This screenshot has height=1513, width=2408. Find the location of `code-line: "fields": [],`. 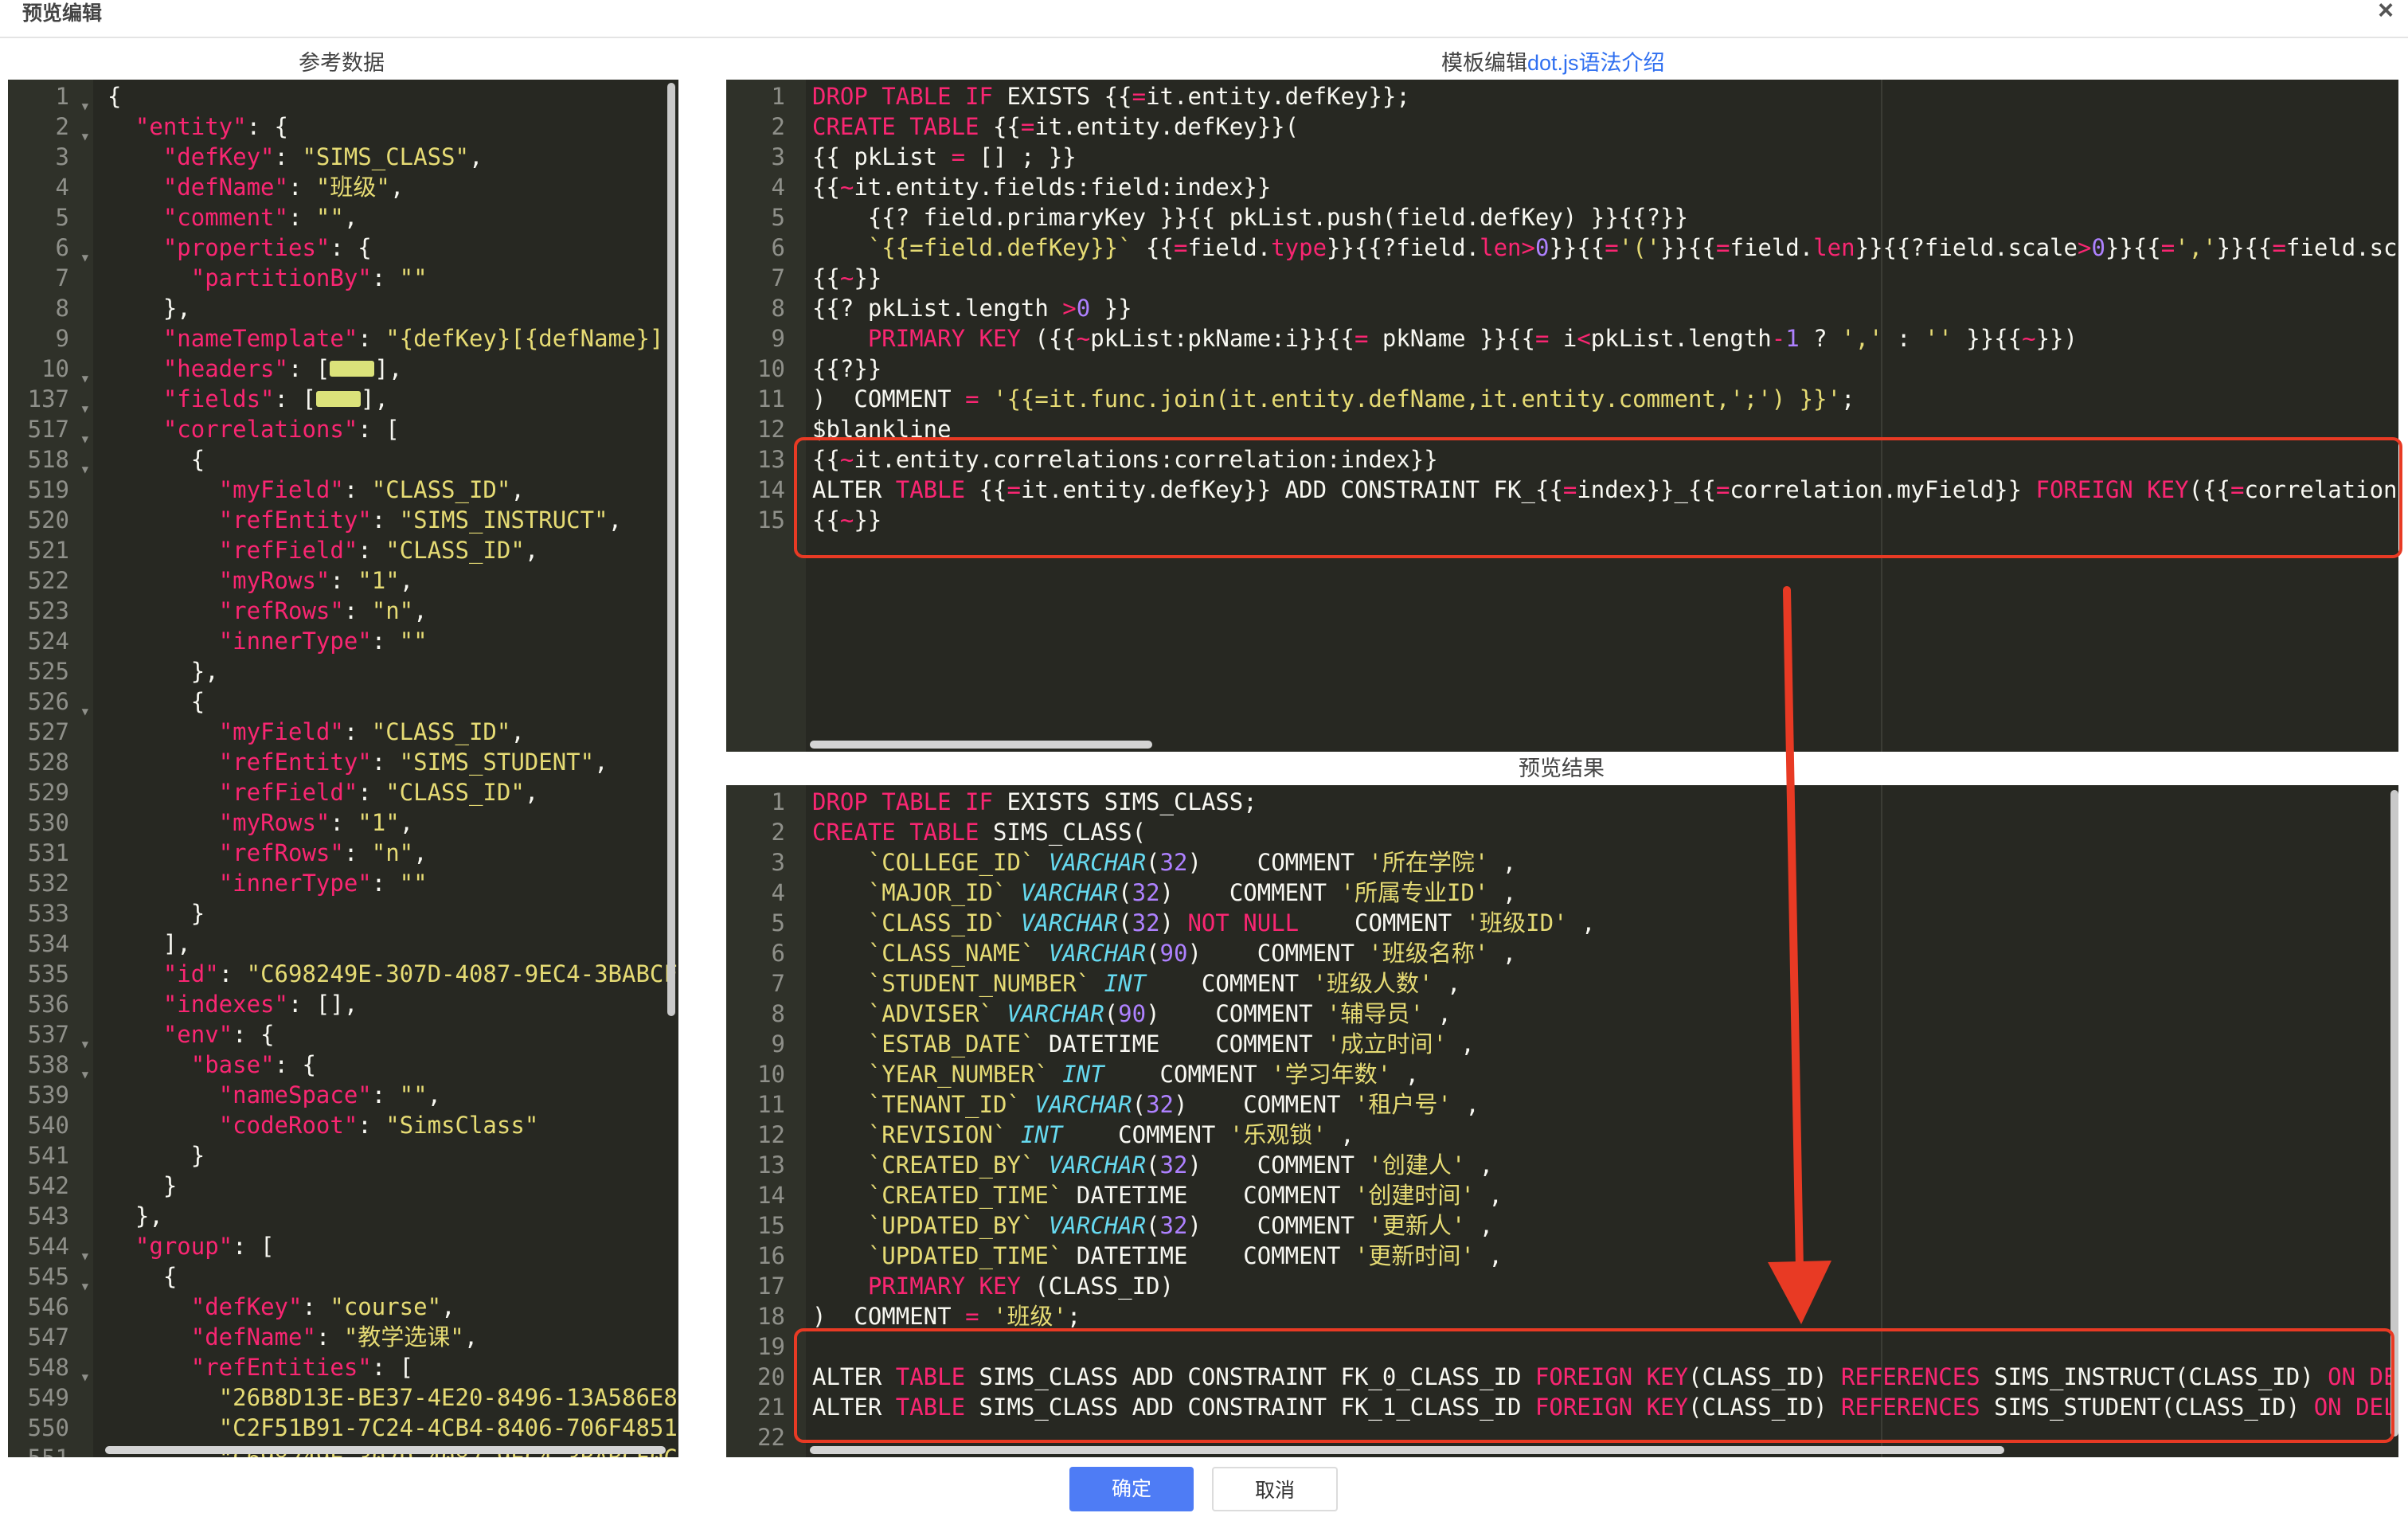

code-line: "fields": [], is located at coordinates (393, 399).